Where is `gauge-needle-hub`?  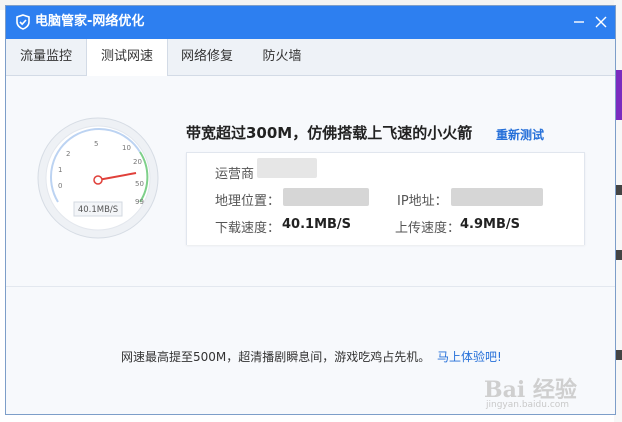 gauge-needle-hub is located at coordinates (98, 180).